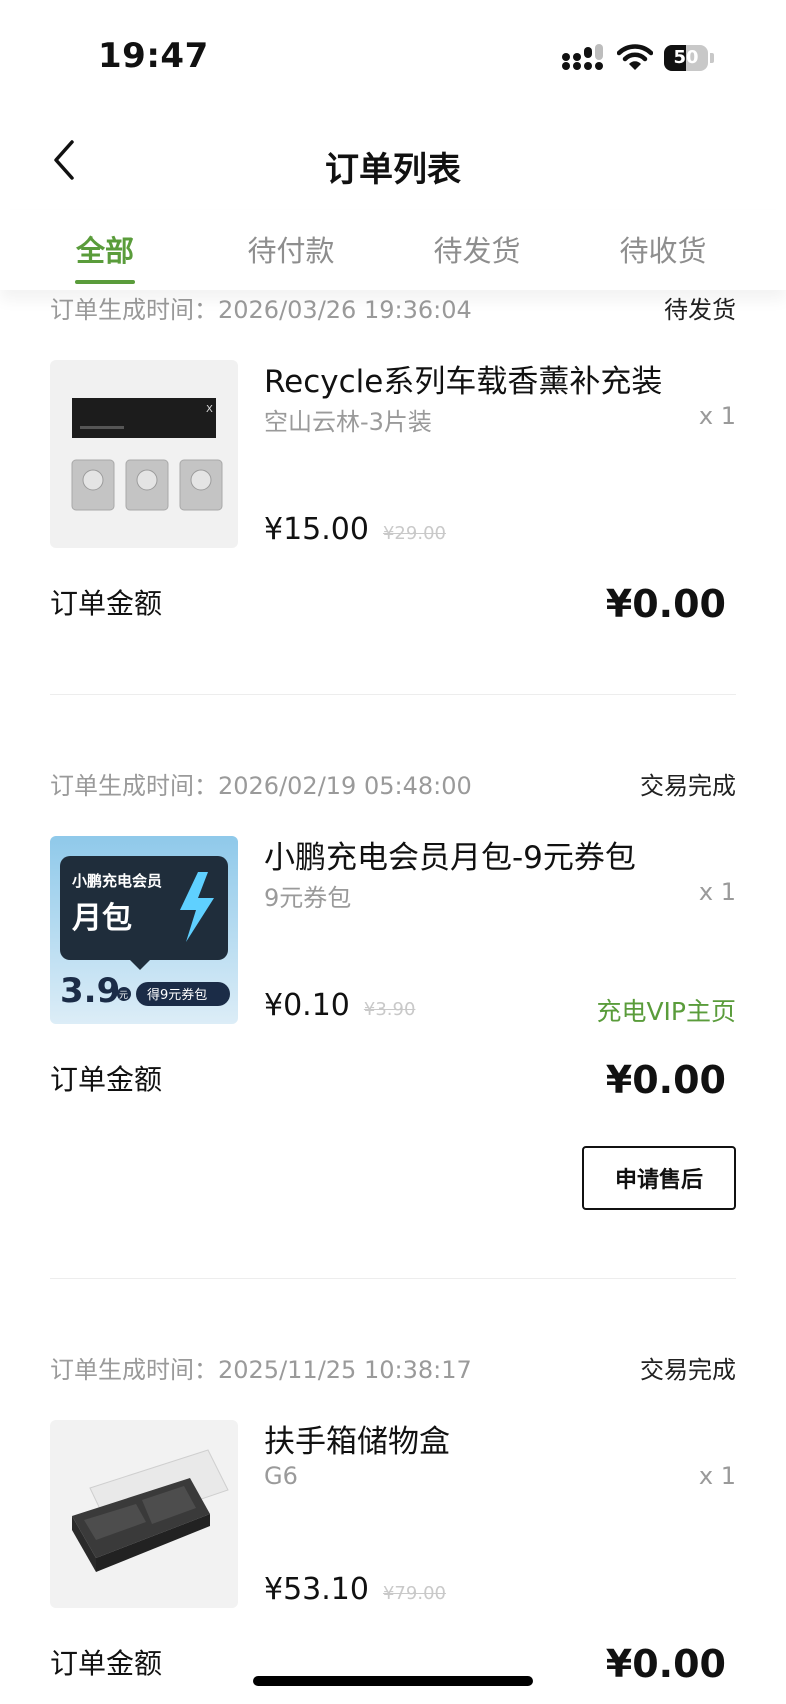  I want to click on after-sale-button: 申请售后, so click(659, 1178).